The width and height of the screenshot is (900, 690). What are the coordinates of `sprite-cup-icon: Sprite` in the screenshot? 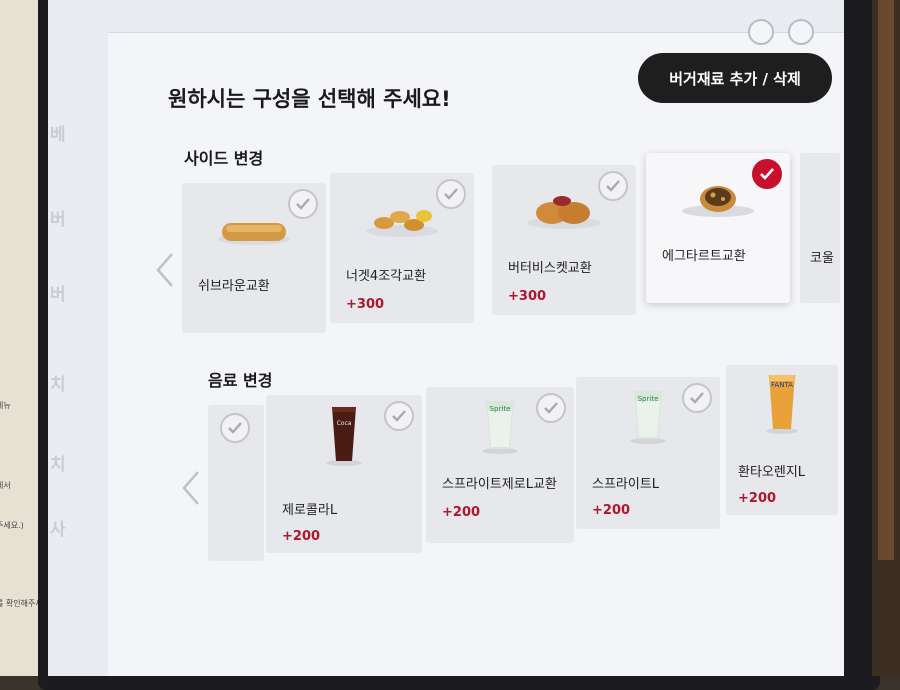 It's located at (648, 417).